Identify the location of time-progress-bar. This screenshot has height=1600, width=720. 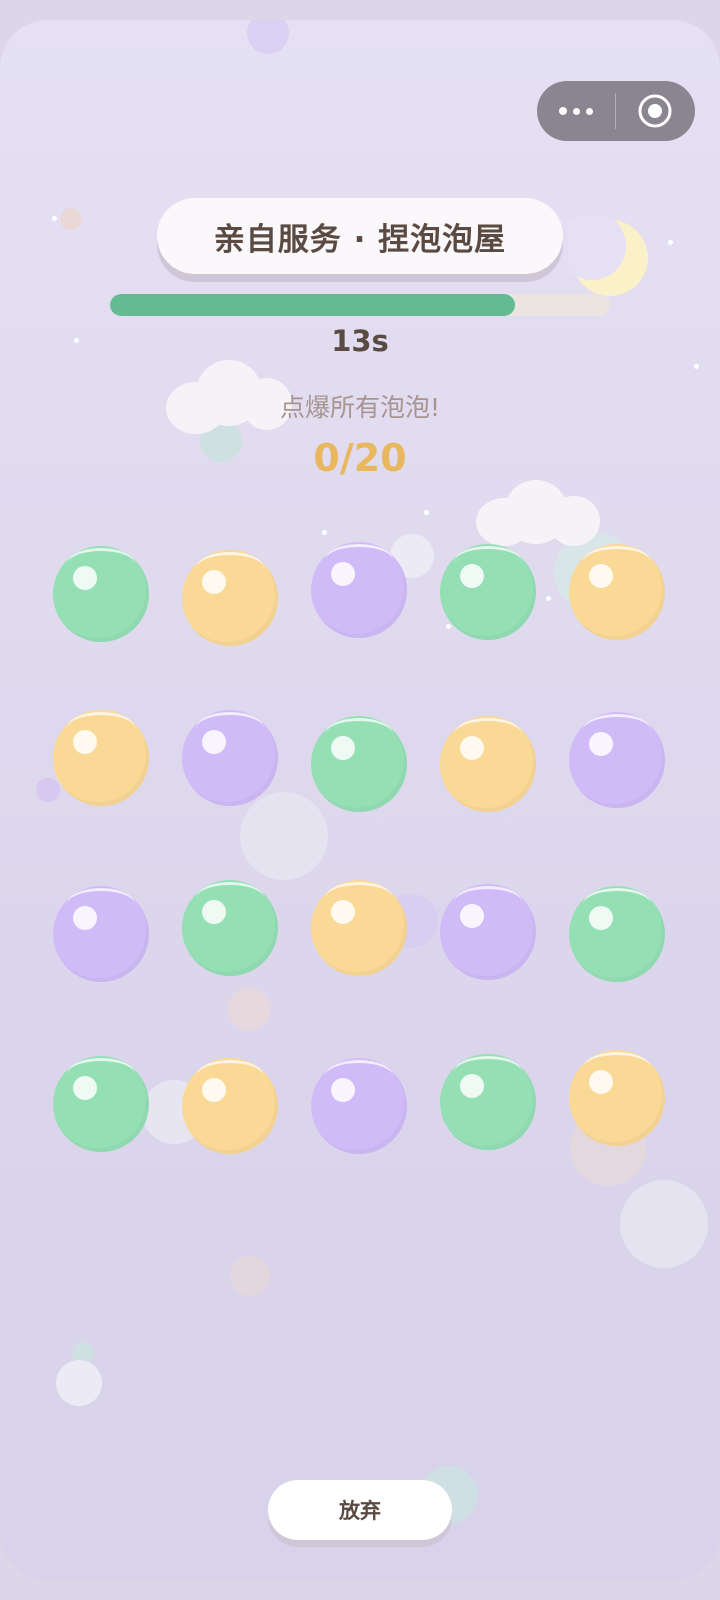
(360, 305).